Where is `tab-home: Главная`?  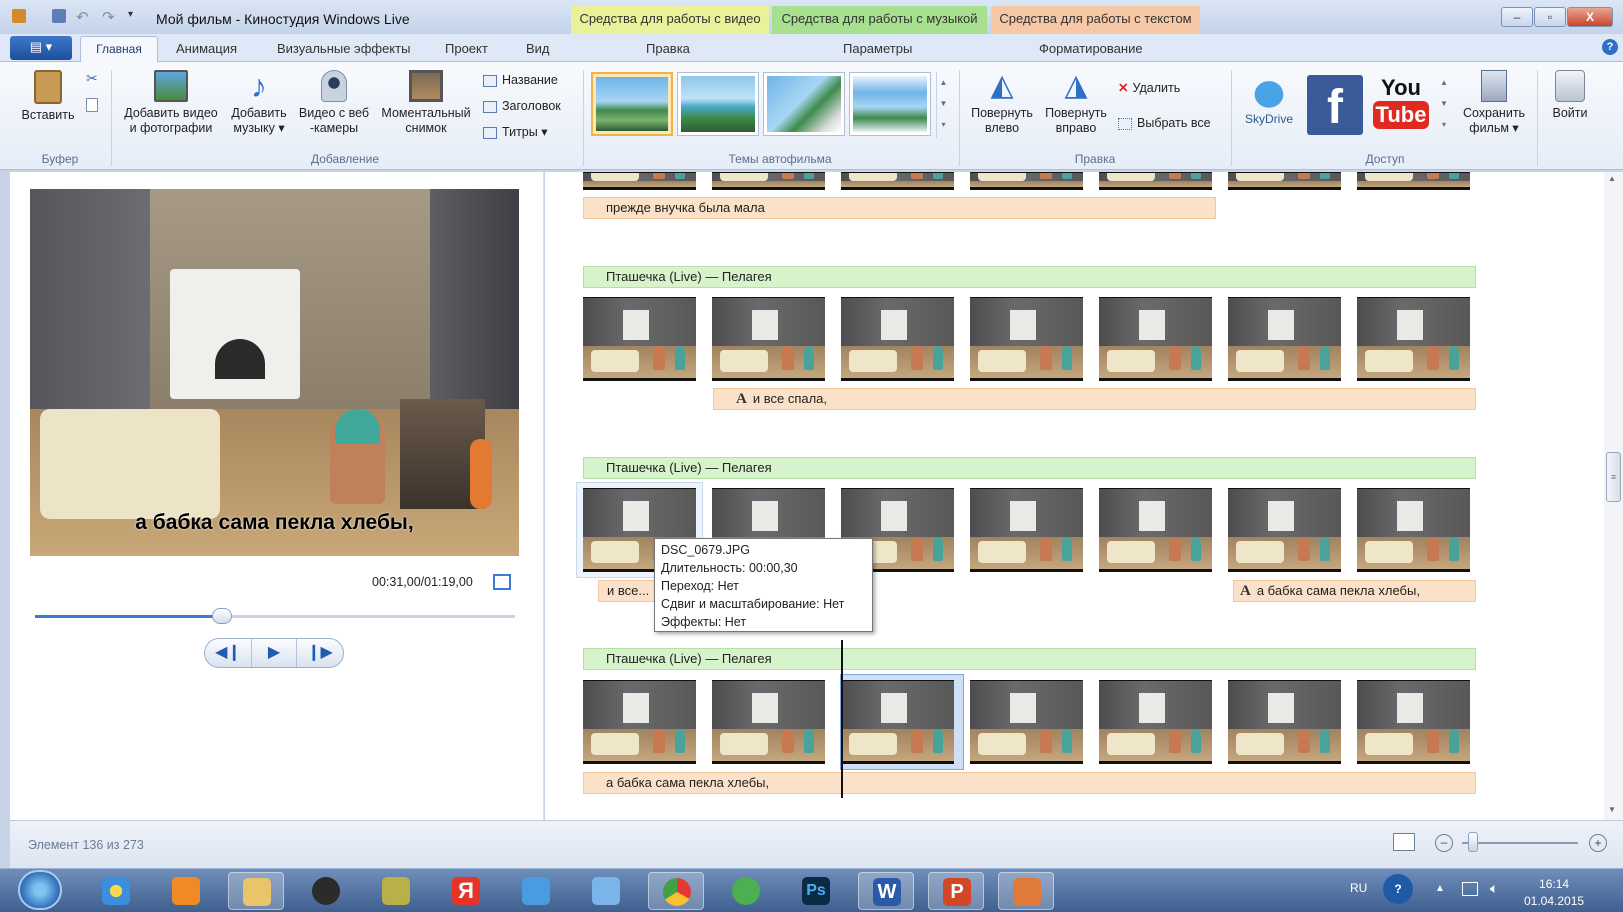
tab-home: Главная is located at coordinates (119, 49).